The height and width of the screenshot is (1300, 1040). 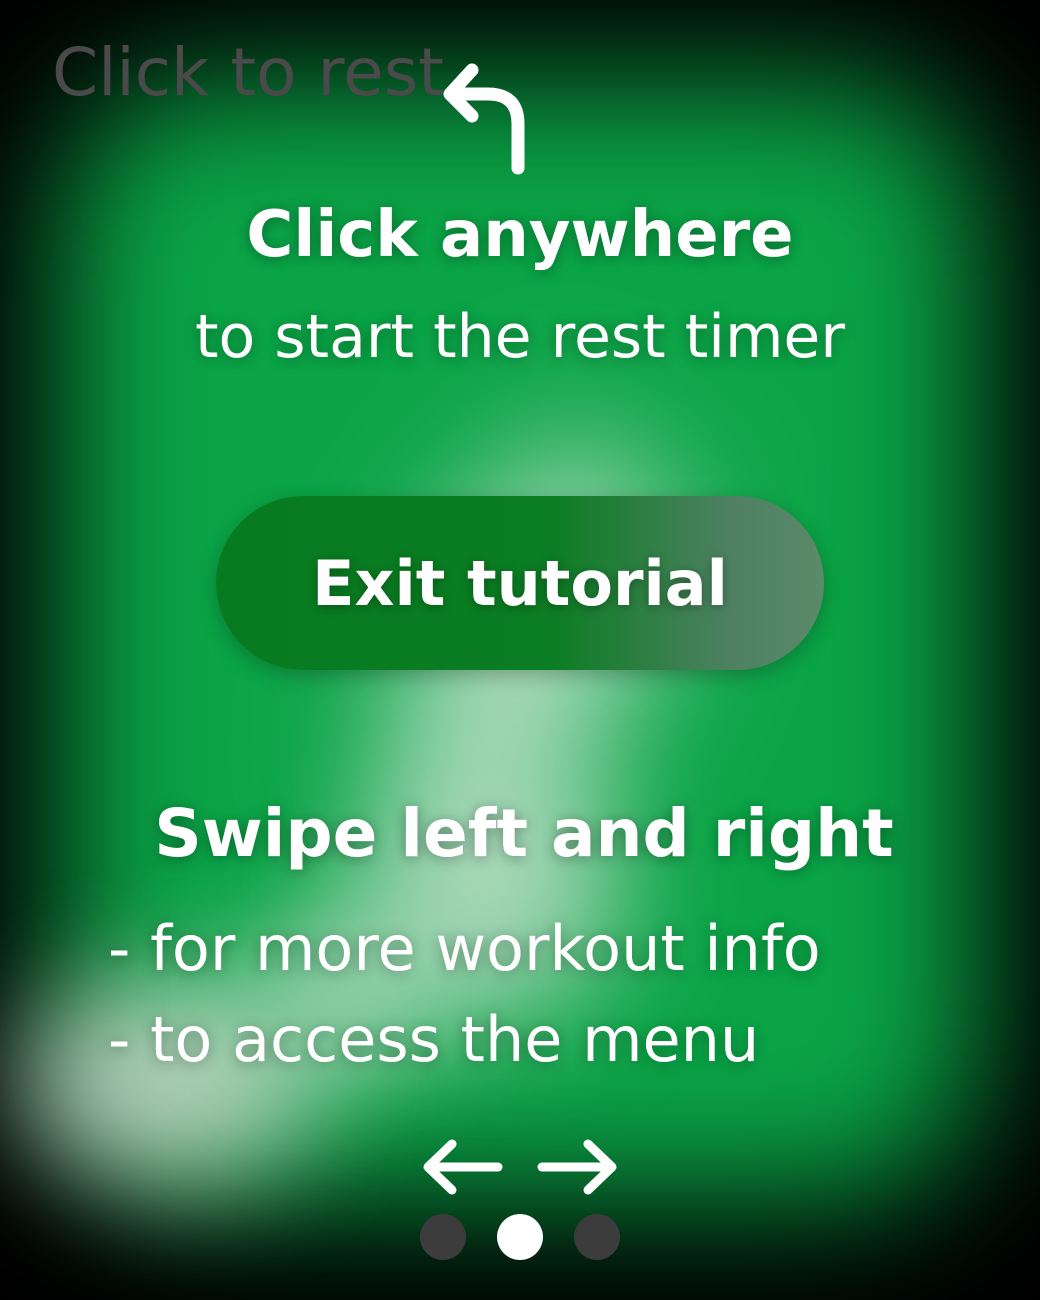 What do you see at coordinates (519, 337) in the screenshot?
I see `rest-timer-subtitle: to start the rest timer` at bounding box center [519, 337].